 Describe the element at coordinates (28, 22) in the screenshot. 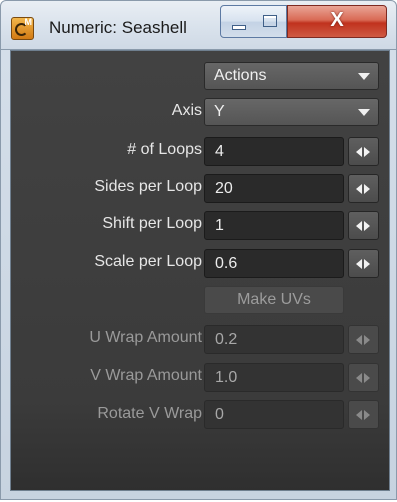

I see `app-icon-letter: M` at that location.